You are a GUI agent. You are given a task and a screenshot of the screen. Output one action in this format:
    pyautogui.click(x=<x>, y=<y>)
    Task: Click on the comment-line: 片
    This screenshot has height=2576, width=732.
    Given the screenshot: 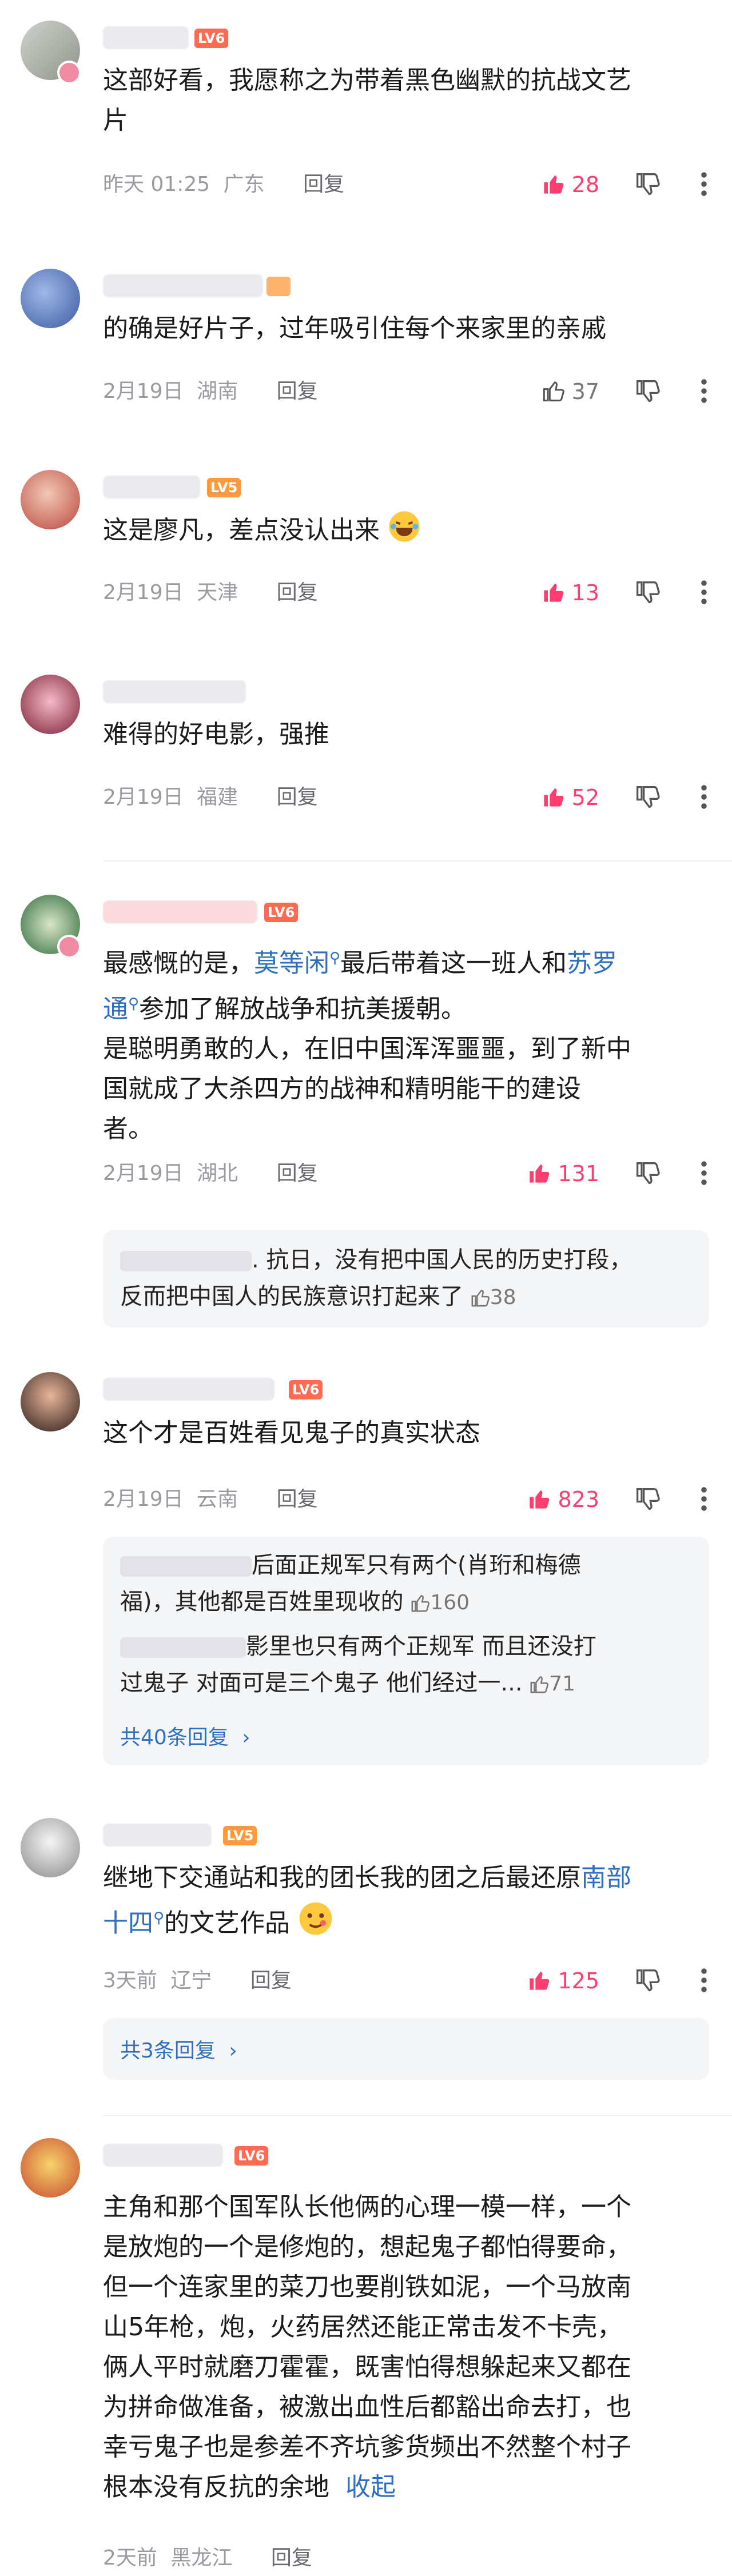 What is the action you would take?
    pyautogui.click(x=115, y=120)
    